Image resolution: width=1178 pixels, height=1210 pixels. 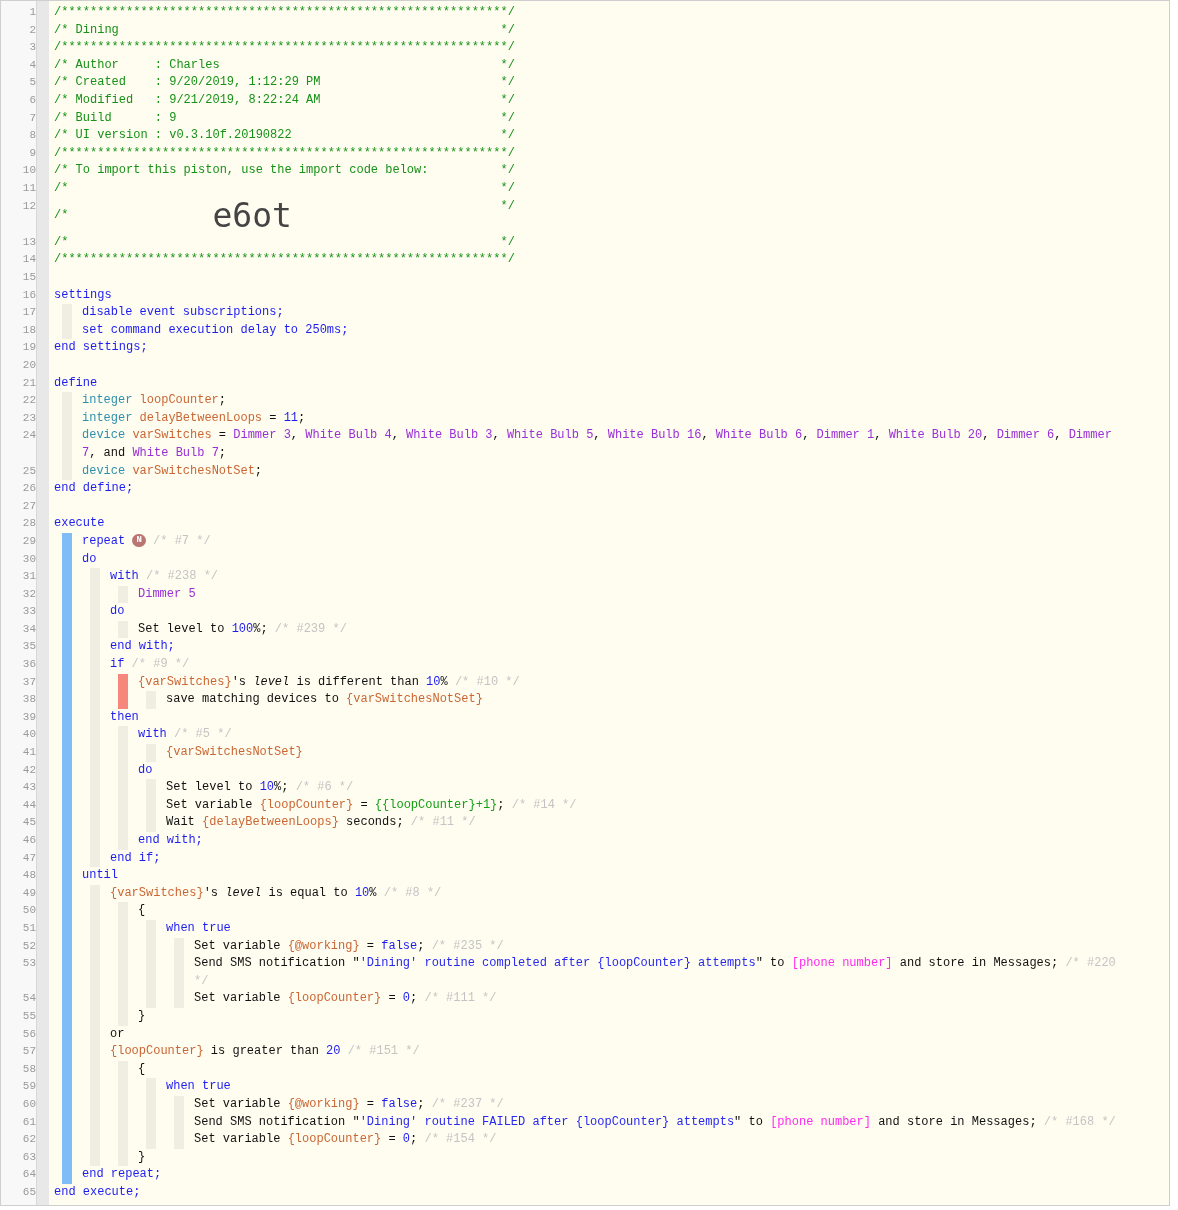 I want to click on code-text: /*************************************************************, so click(x=277, y=12).